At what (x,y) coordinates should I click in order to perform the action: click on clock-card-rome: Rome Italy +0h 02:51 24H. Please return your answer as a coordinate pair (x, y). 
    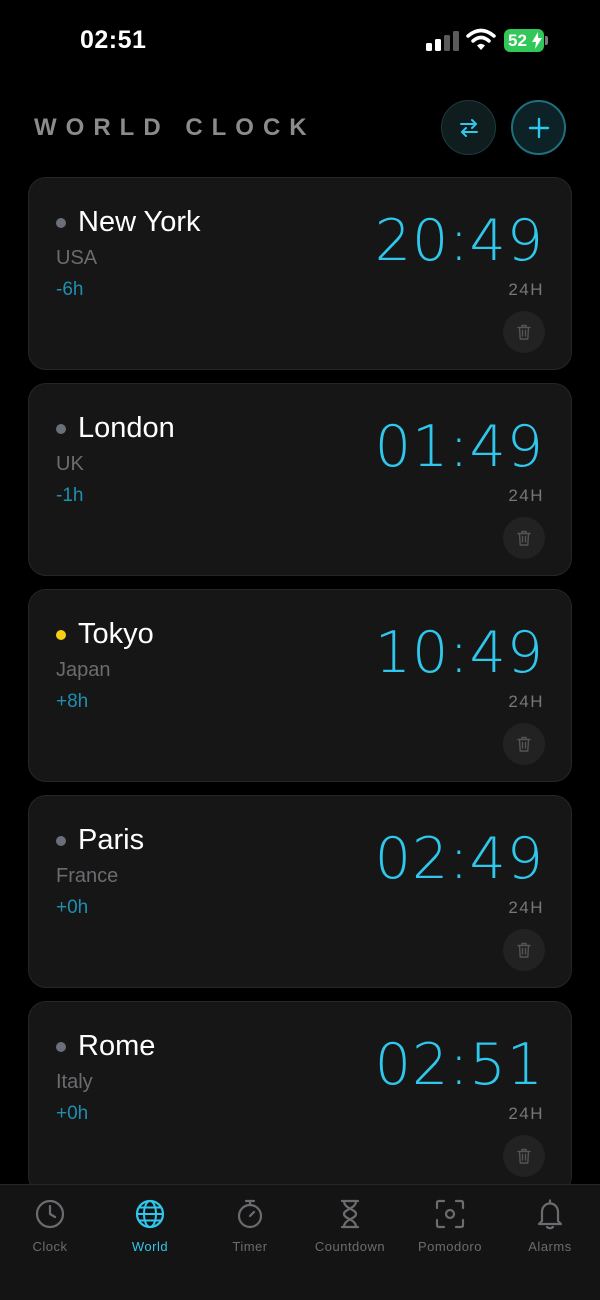
    Looking at the image, I should click on (300, 1097).